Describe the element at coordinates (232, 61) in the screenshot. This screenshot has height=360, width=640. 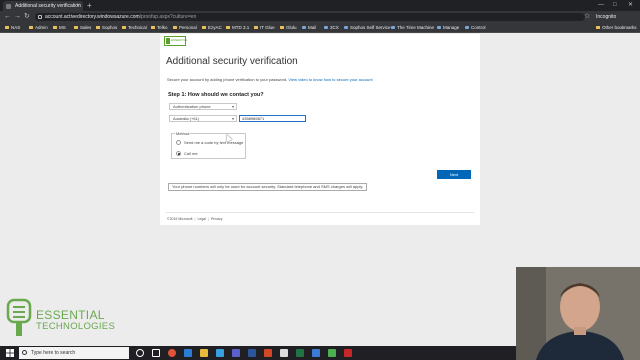
I see `page-title: Additional security verification` at that location.